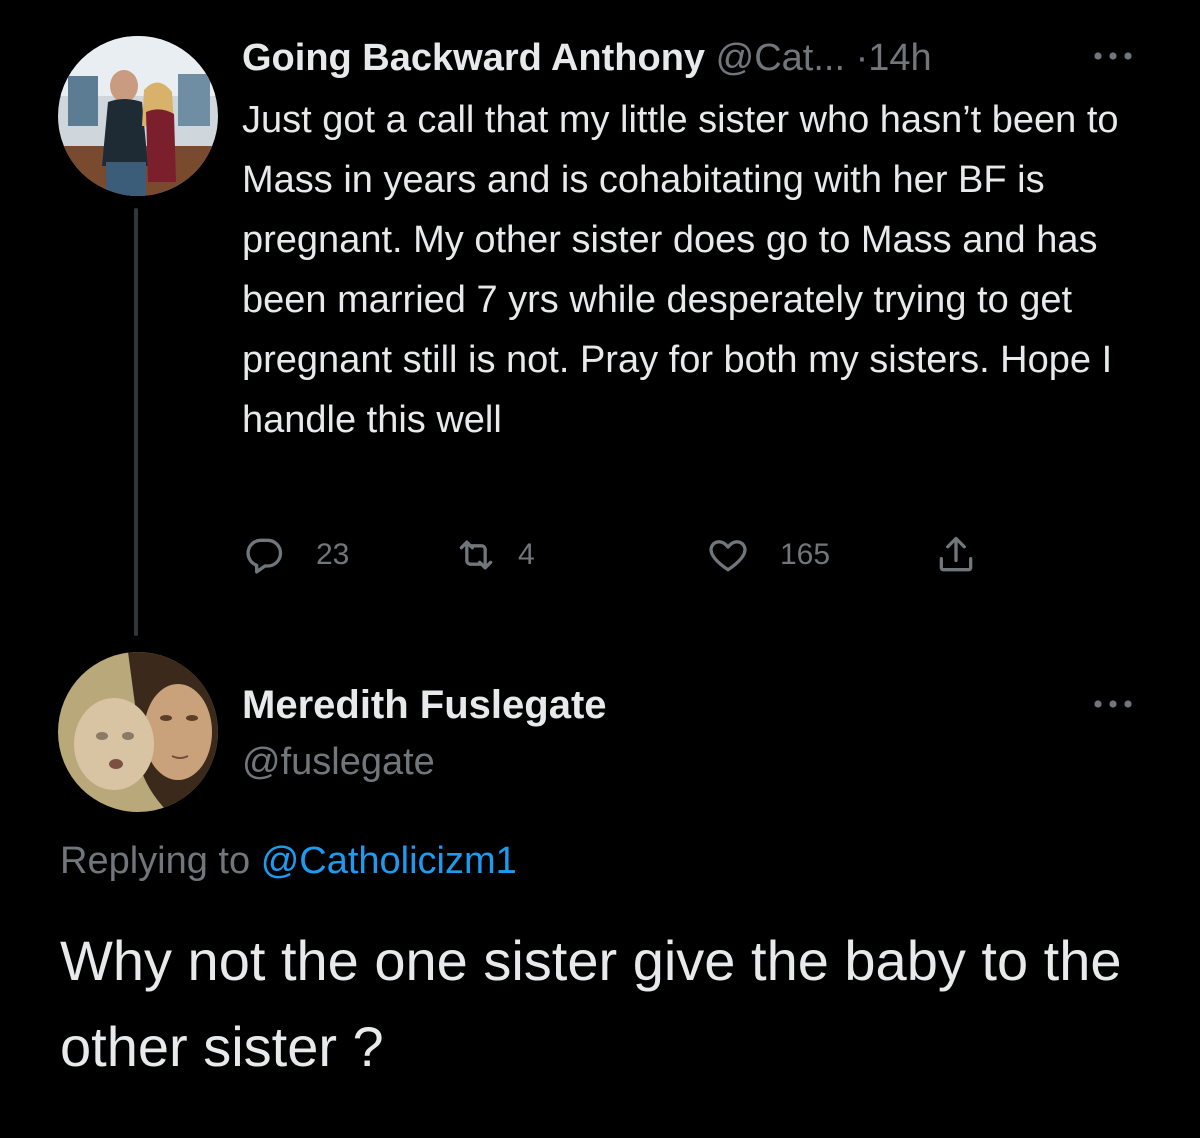 The height and width of the screenshot is (1138, 1200). What do you see at coordinates (494, 555) in the screenshot?
I see `retweet-button: 4` at bounding box center [494, 555].